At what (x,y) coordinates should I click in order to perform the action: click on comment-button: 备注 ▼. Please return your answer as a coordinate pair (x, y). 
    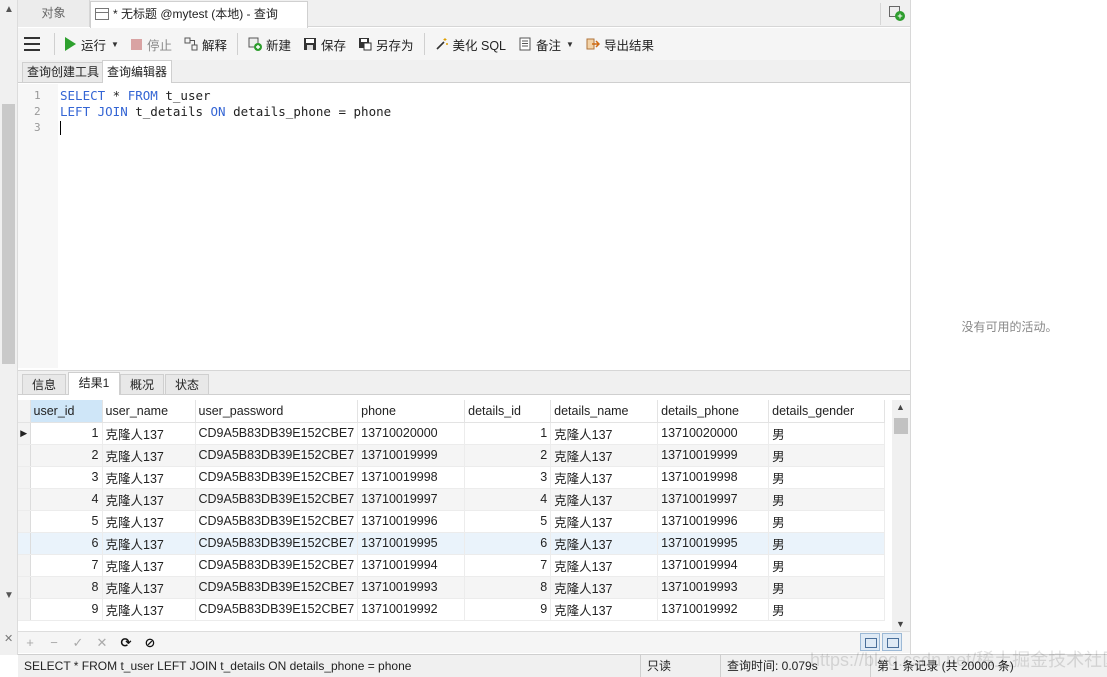
    Looking at the image, I should click on (546, 44).